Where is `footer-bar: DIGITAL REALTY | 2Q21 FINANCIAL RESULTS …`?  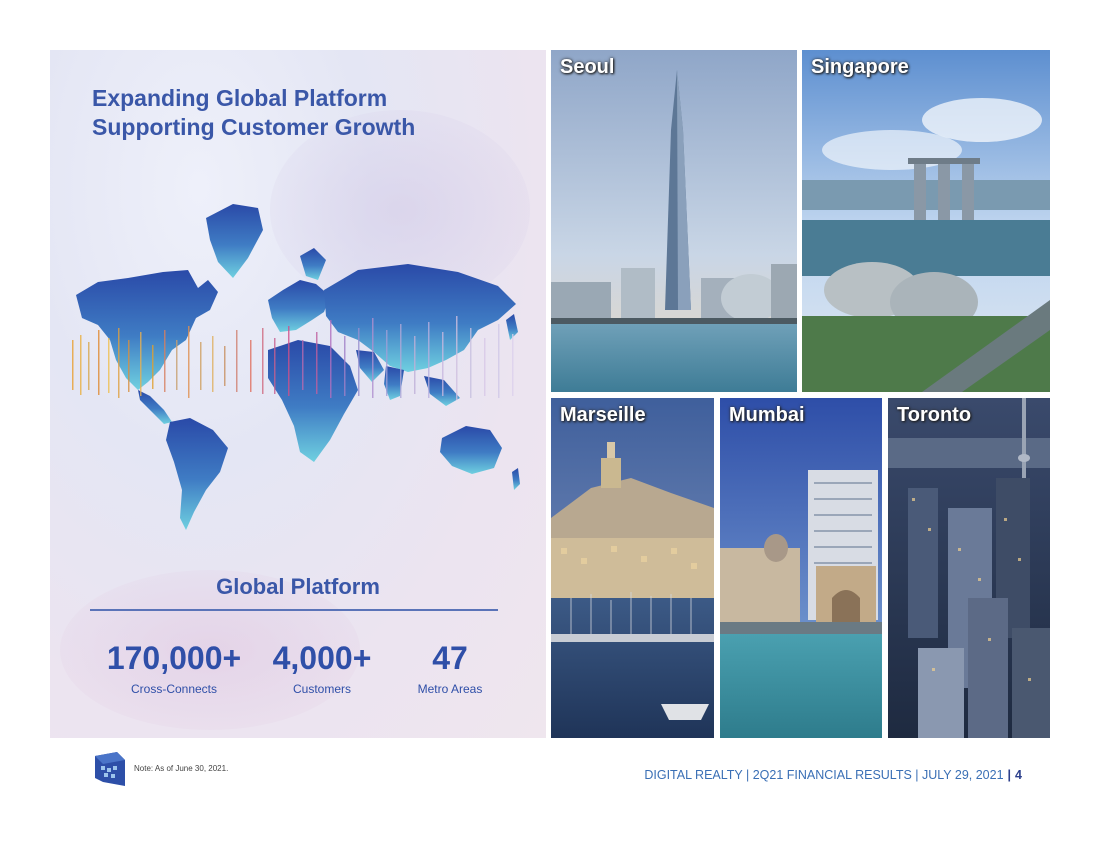 footer-bar: DIGITAL REALTY | 2Q21 FINANCIAL RESULTS … is located at coordinates (833, 775).